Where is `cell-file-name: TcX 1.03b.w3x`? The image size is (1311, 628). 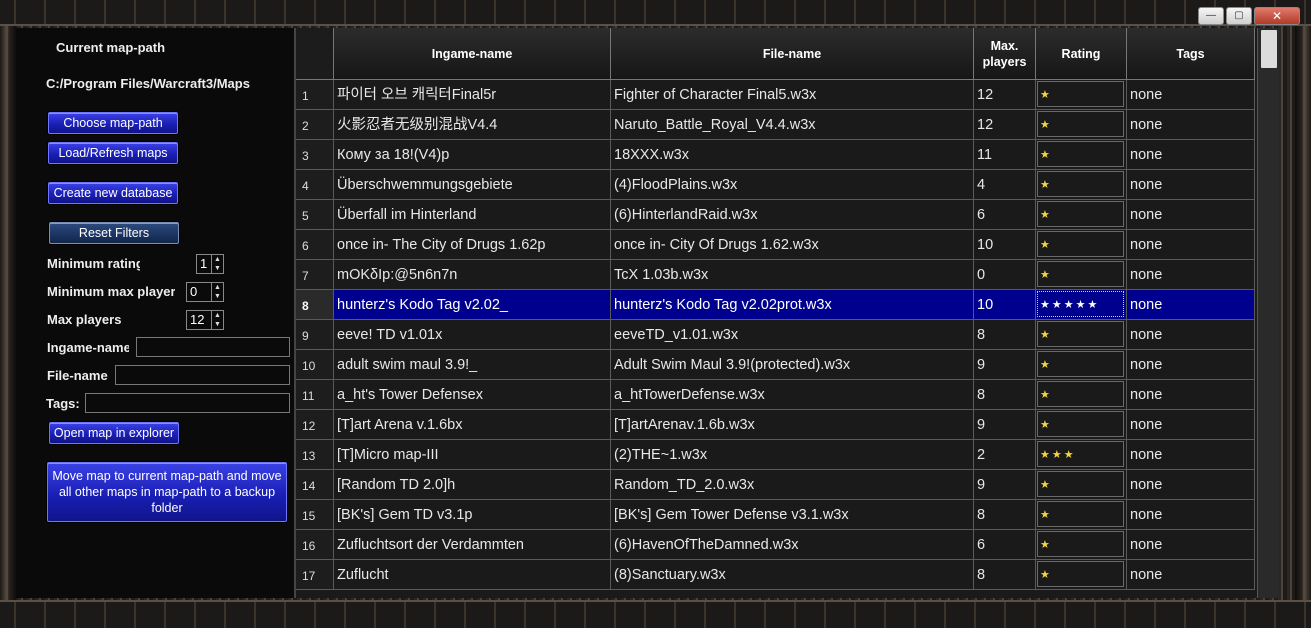 cell-file-name: TcX 1.03b.w3x is located at coordinates (792, 275).